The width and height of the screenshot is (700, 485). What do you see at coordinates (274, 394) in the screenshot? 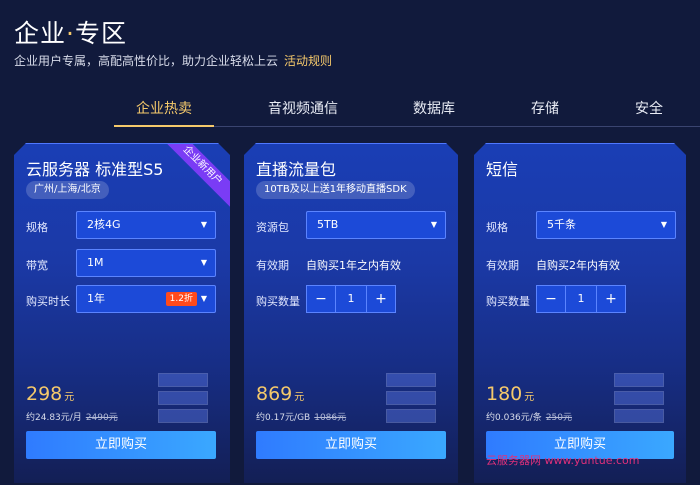
I see `price-value: 869` at bounding box center [274, 394].